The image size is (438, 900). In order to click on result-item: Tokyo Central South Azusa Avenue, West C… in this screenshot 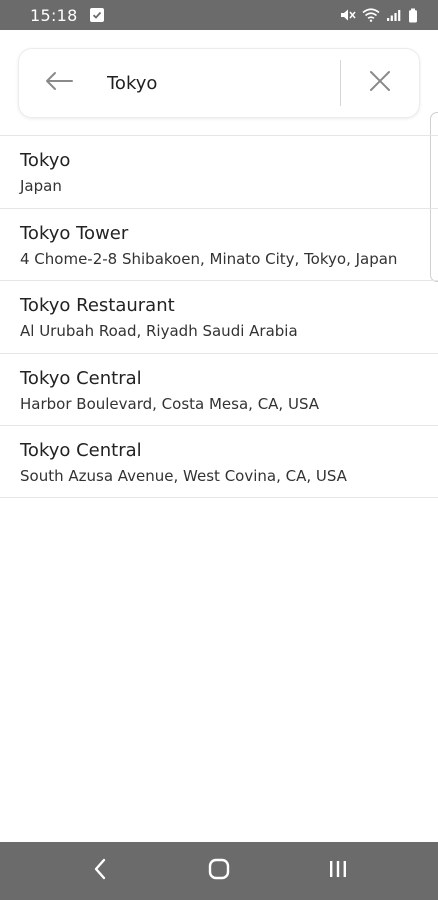, I will do `click(219, 461)`.